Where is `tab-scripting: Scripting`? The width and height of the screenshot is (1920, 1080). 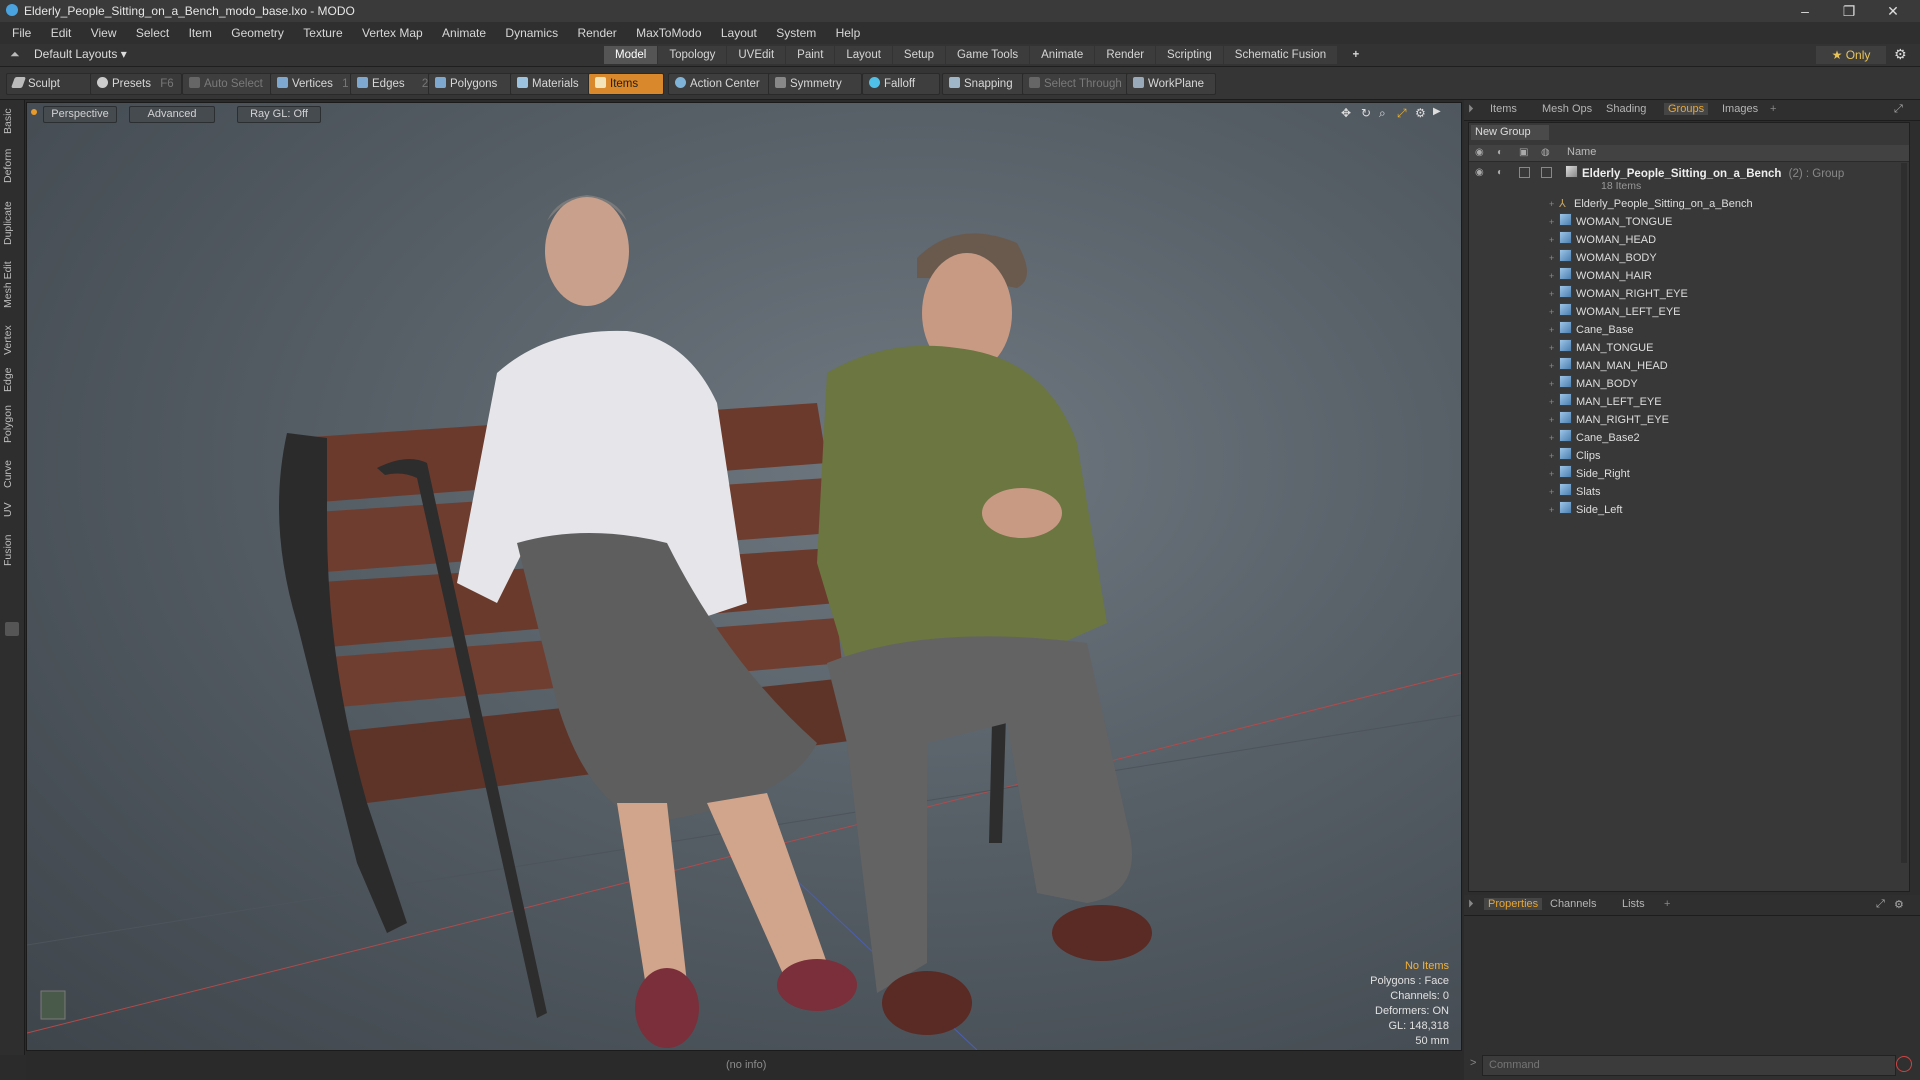
tab-scripting: Scripting is located at coordinates (1189, 55).